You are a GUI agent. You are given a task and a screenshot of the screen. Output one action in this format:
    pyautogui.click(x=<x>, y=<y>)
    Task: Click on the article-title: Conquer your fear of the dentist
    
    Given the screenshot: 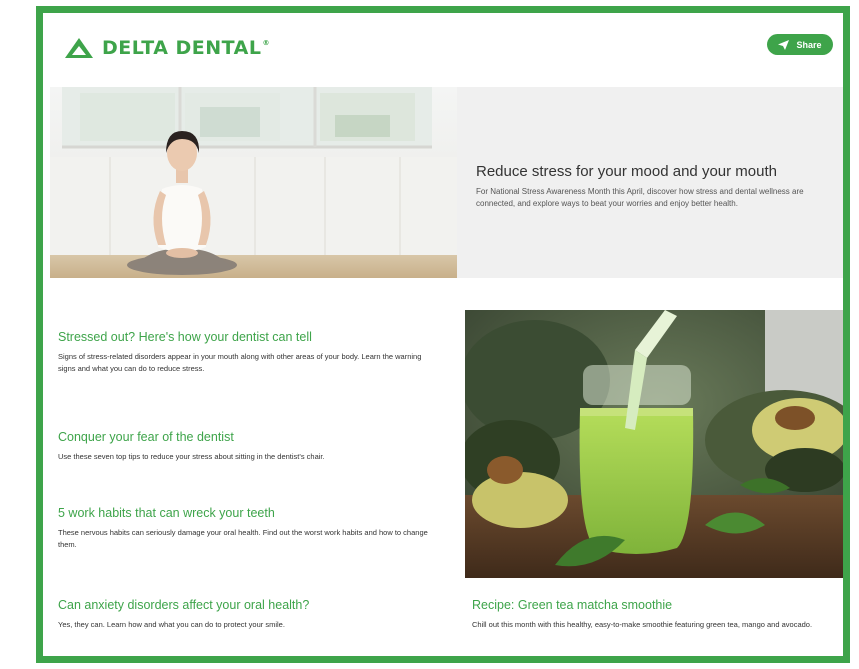 What is the action you would take?
    pyautogui.click(x=248, y=437)
    